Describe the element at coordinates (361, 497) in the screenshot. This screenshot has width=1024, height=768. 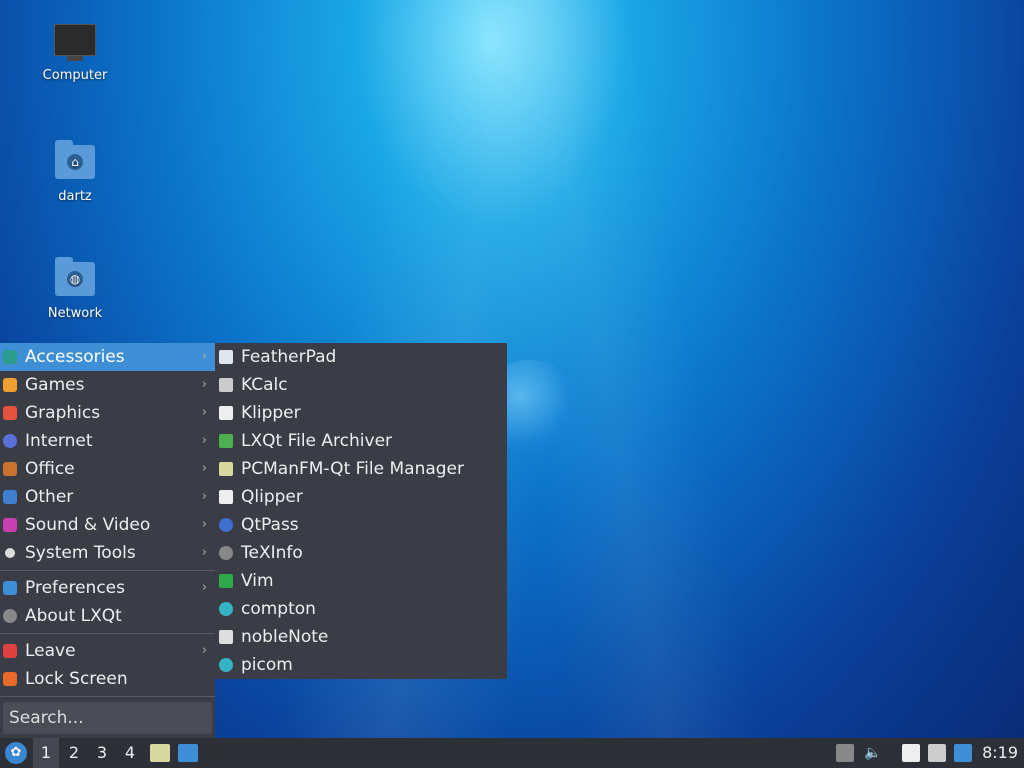
I see `app-qlipper: Qlipper` at that location.